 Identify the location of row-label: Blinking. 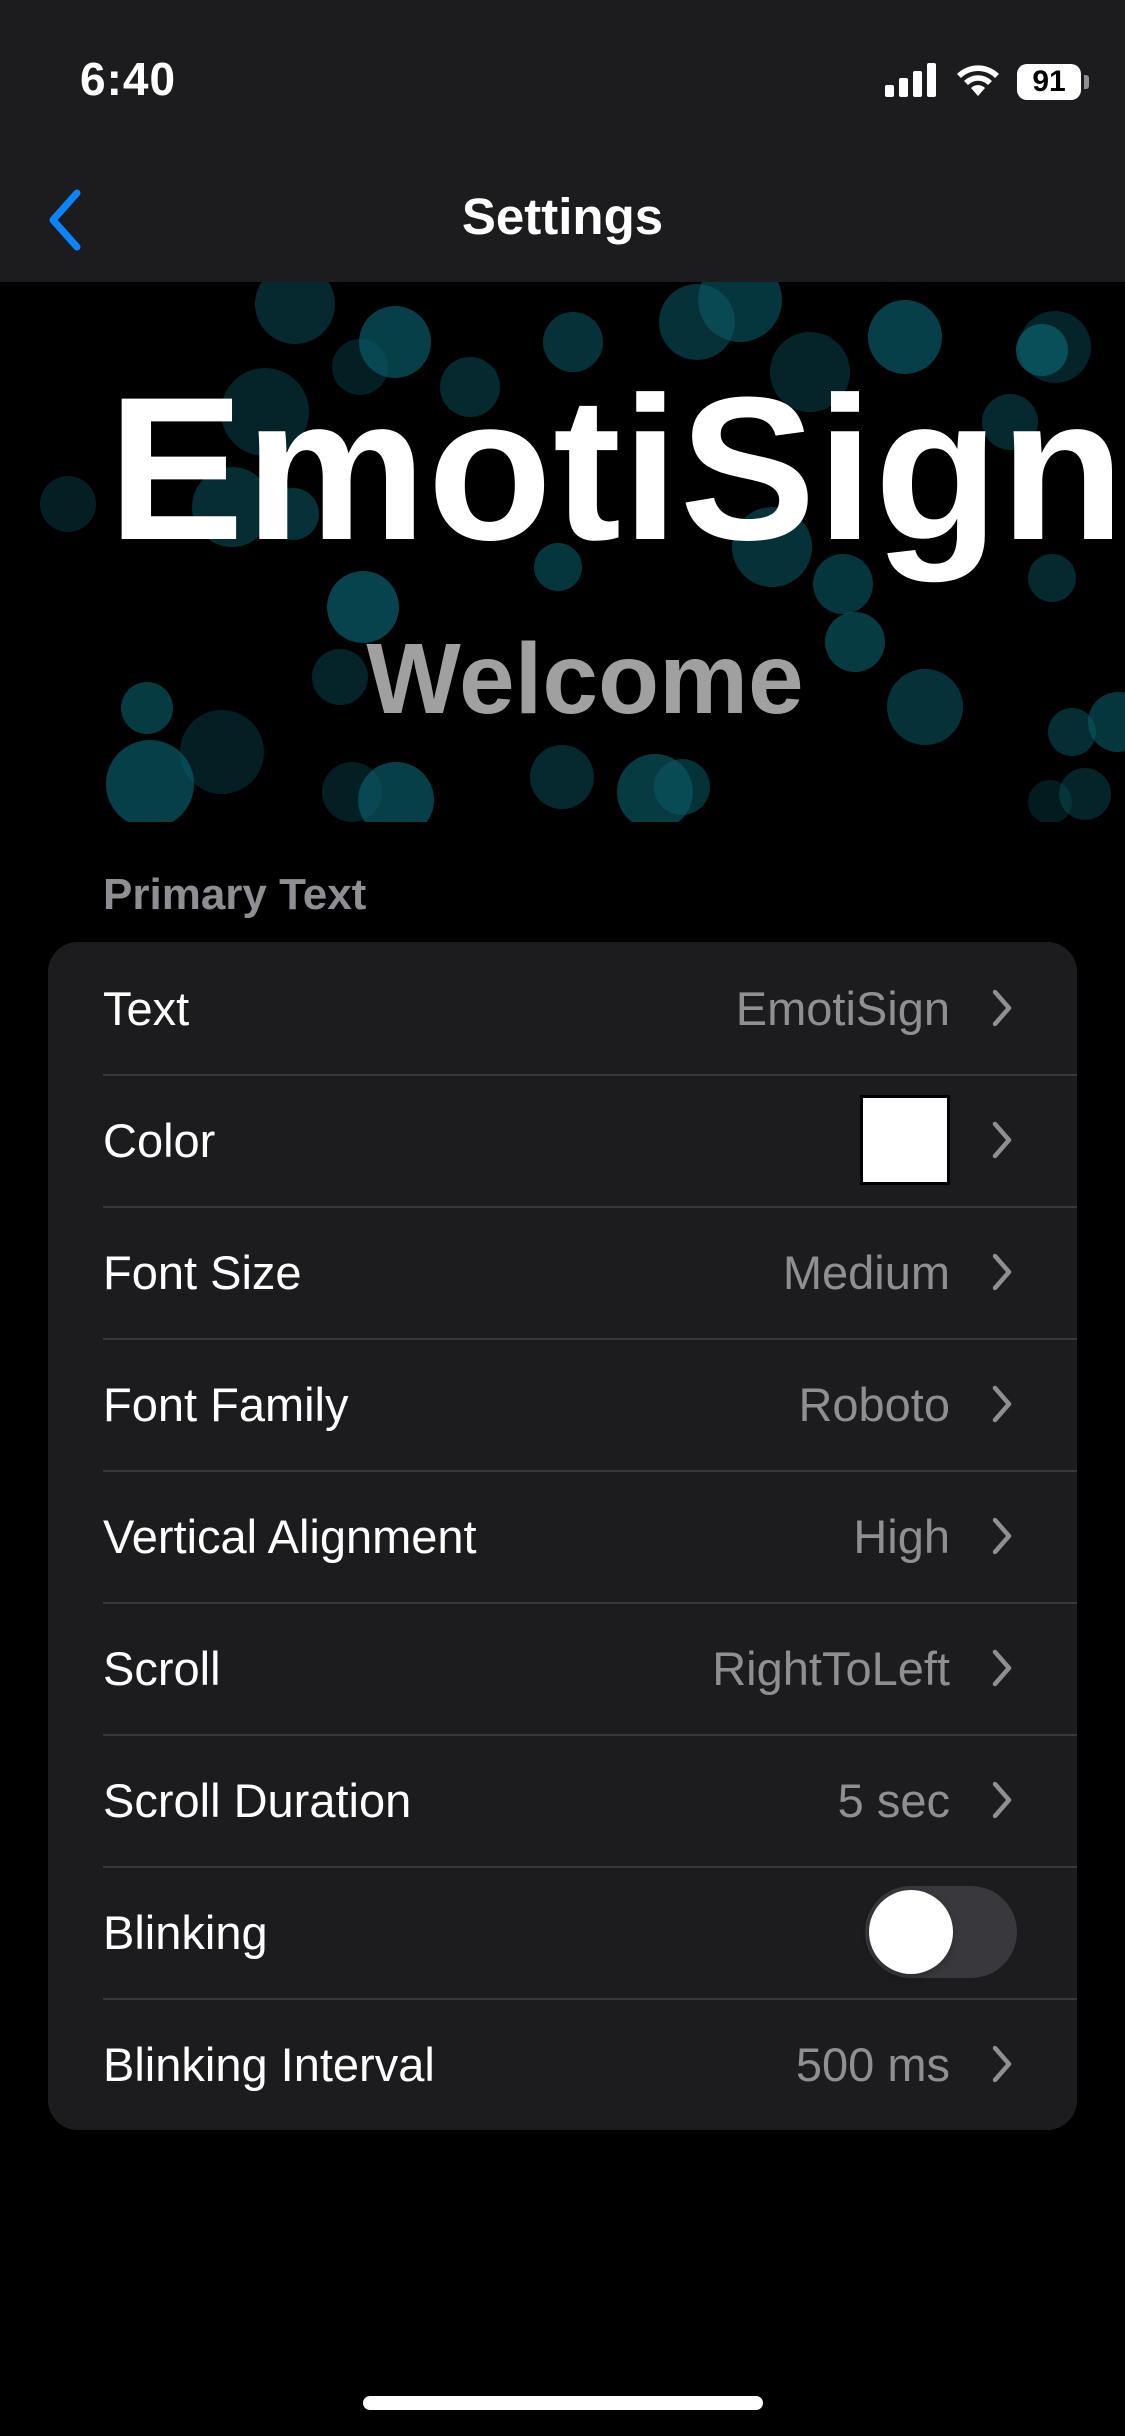
(185, 1932).